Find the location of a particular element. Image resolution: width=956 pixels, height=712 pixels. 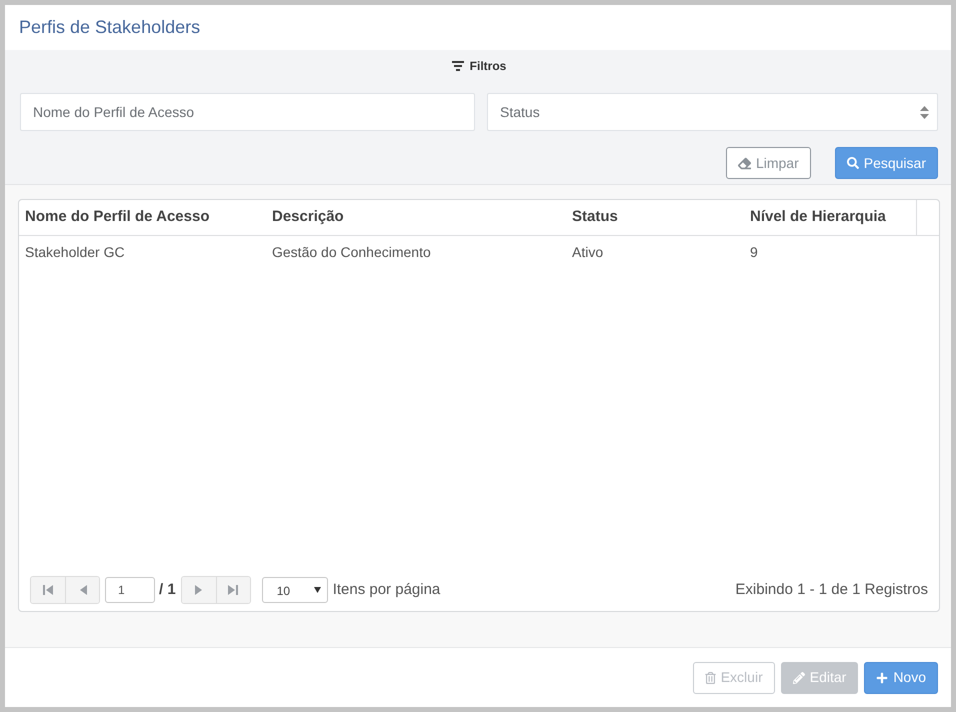

clear-button: Limpar is located at coordinates (768, 163).